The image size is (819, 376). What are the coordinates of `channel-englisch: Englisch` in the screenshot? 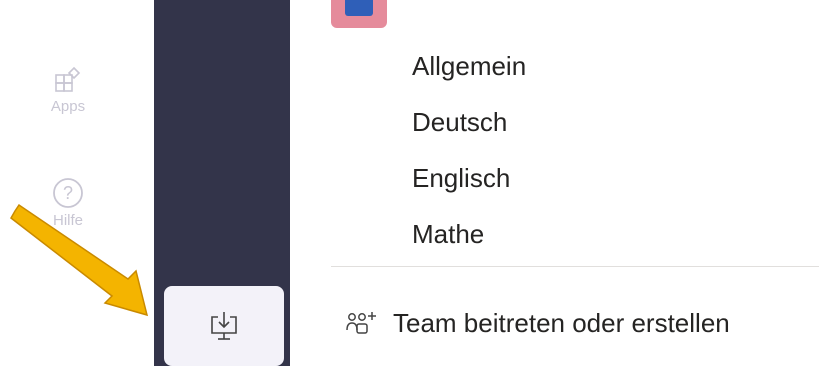 It's located at (461, 178).